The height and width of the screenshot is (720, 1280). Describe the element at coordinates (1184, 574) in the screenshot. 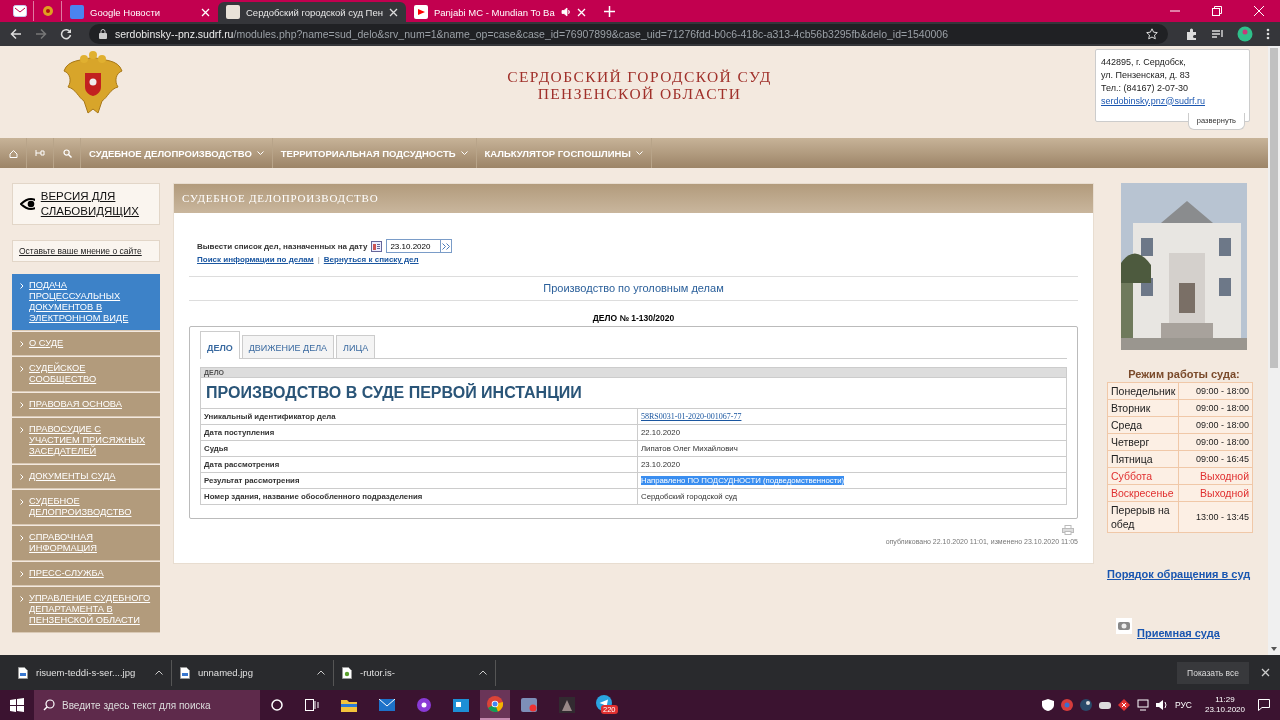

I see `procedure-link: Порядок обращения в суд` at that location.